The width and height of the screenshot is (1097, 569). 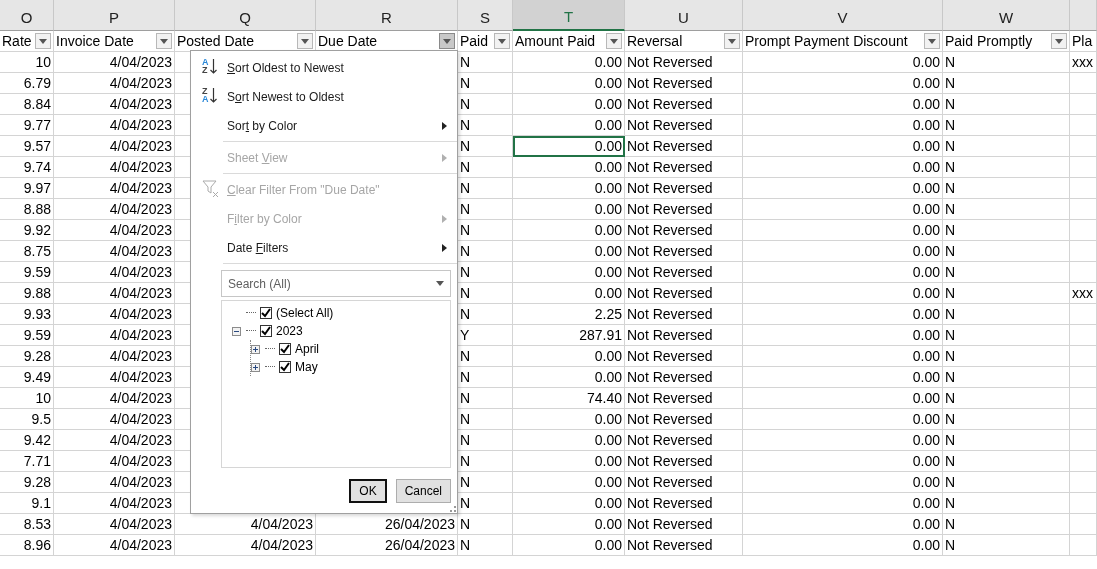 What do you see at coordinates (236, 331) in the screenshot?
I see `collapse-icon` at bounding box center [236, 331].